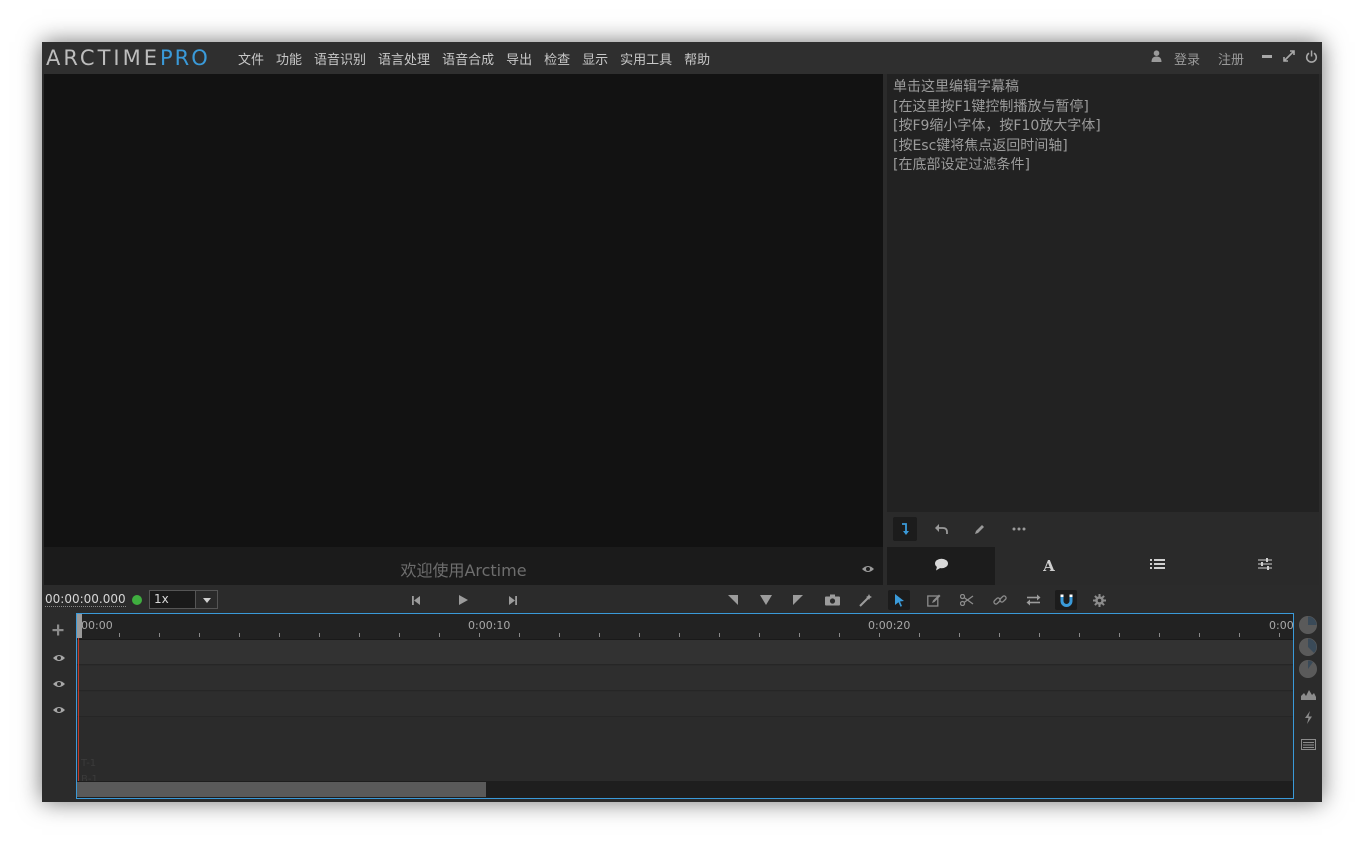 This screenshot has width=1364, height=844. Describe the element at coordinates (997, 126) in the screenshot. I see `editor-line: [按F9缩小字体，按F10放大字体]` at that location.